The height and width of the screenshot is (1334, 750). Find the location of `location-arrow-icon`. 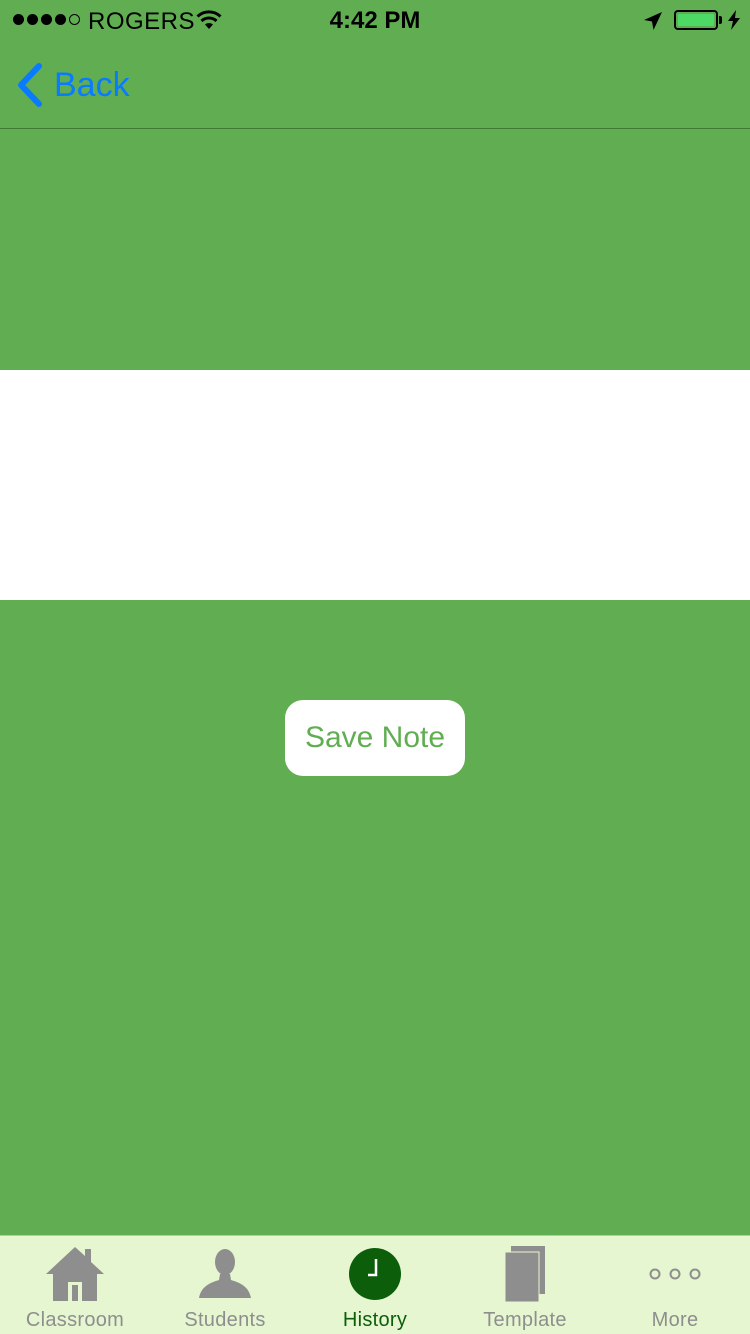

location-arrow-icon is located at coordinates (653, 21).